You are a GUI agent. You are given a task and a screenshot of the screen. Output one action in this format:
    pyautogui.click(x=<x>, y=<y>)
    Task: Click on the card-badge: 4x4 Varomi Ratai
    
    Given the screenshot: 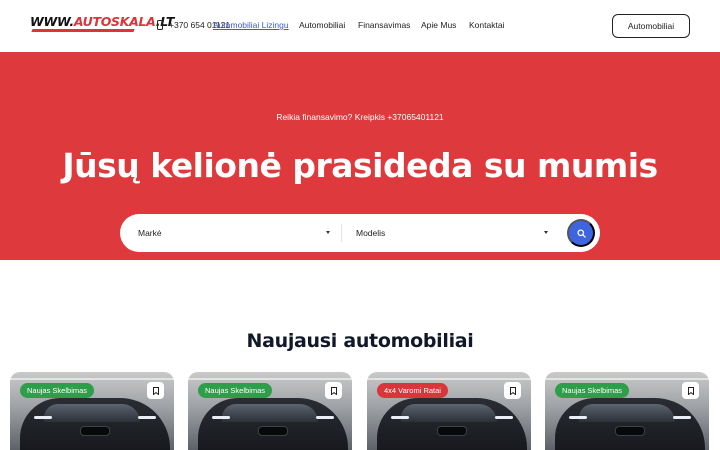 What is the action you would take?
    pyautogui.click(x=412, y=390)
    